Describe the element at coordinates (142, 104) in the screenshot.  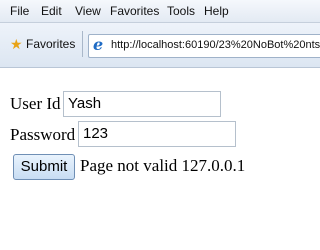
I see `user-id-input: Yash` at that location.